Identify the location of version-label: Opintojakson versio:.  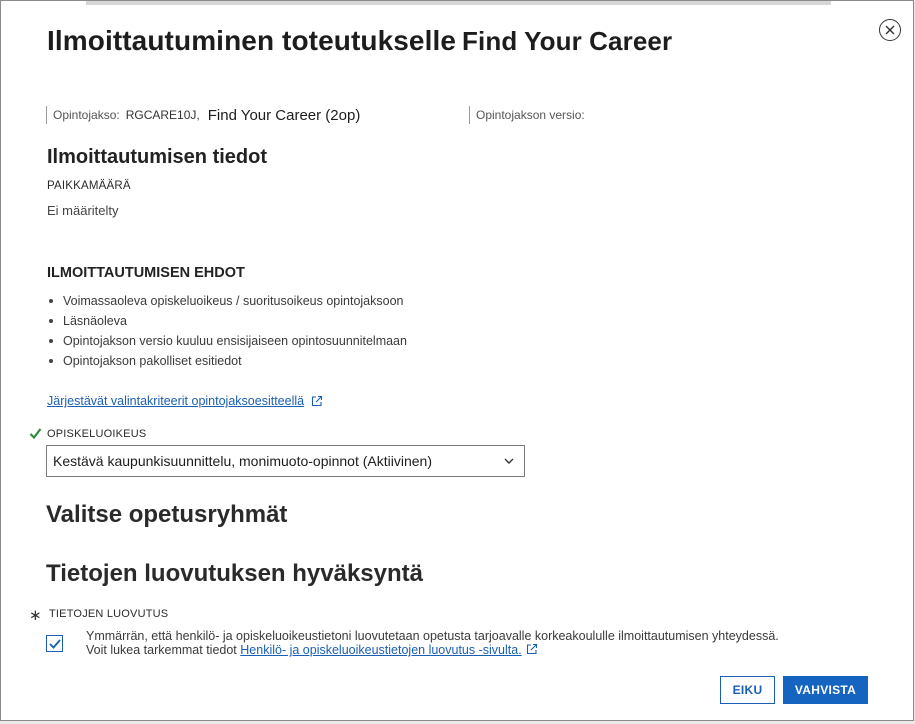
(530, 115).